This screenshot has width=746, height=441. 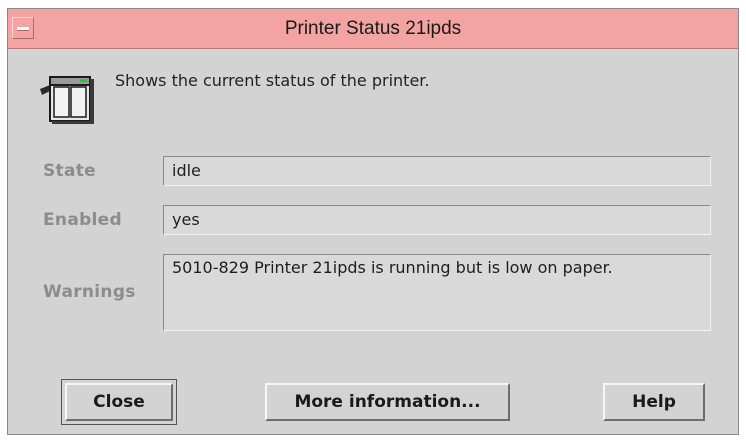 I want to click on close-button: Close, so click(x=119, y=402).